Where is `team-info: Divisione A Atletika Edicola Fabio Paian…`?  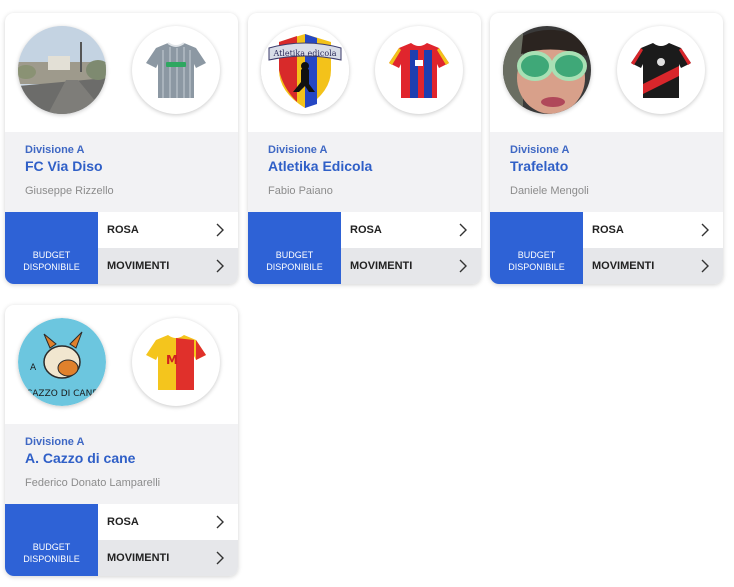 team-info: Divisione A Atletika Edicola Fabio Paian… is located at coordinates (364, 172).